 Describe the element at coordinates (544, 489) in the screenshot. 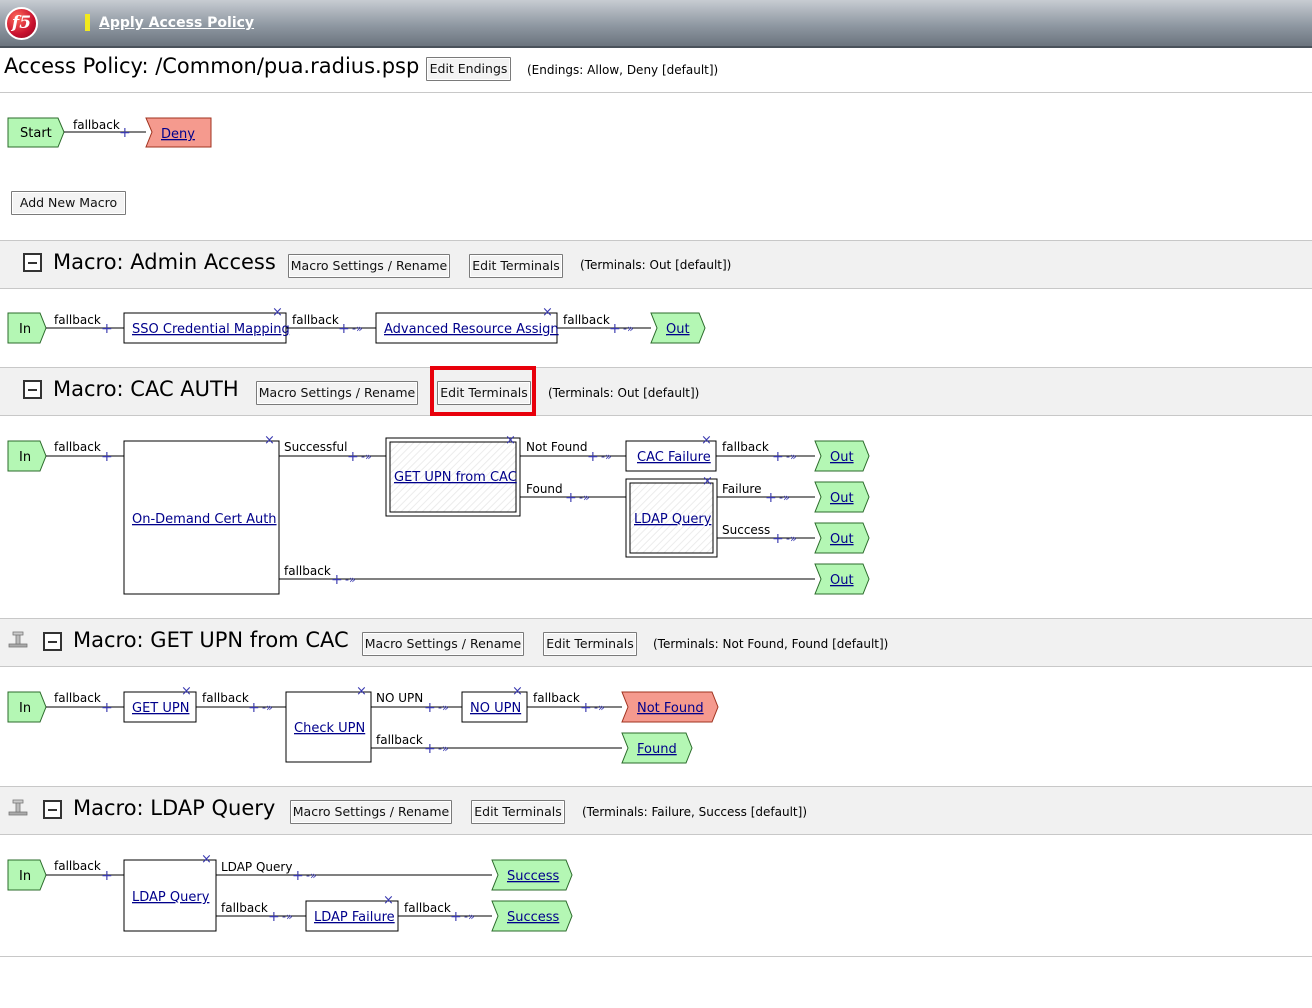

I see `branch-label: Found` at that location.